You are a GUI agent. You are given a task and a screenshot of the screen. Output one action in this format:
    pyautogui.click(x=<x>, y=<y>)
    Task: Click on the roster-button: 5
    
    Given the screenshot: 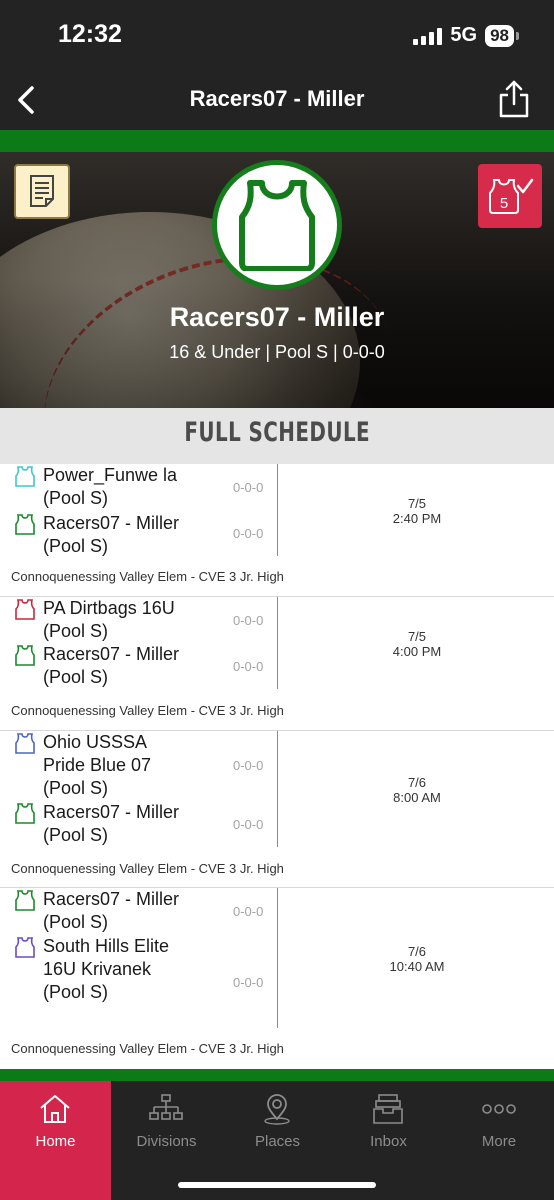 What is the action you would take?
    pyautogui.click(x=510, y=196)
    